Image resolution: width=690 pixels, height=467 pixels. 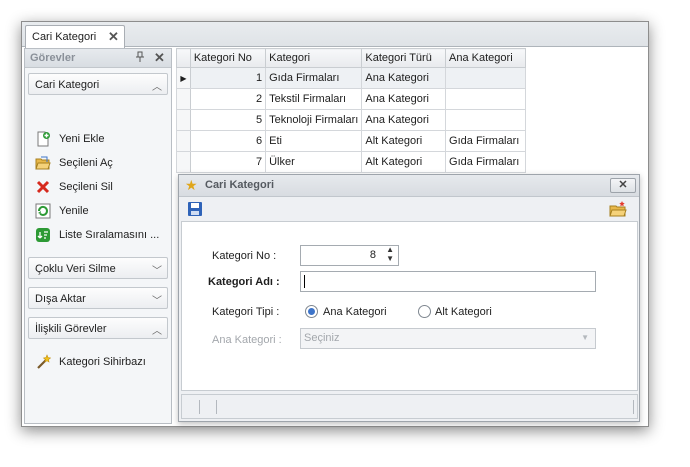 I want to click on cell-kategori: Gıda Firmaları, so click(x=314, y=78).